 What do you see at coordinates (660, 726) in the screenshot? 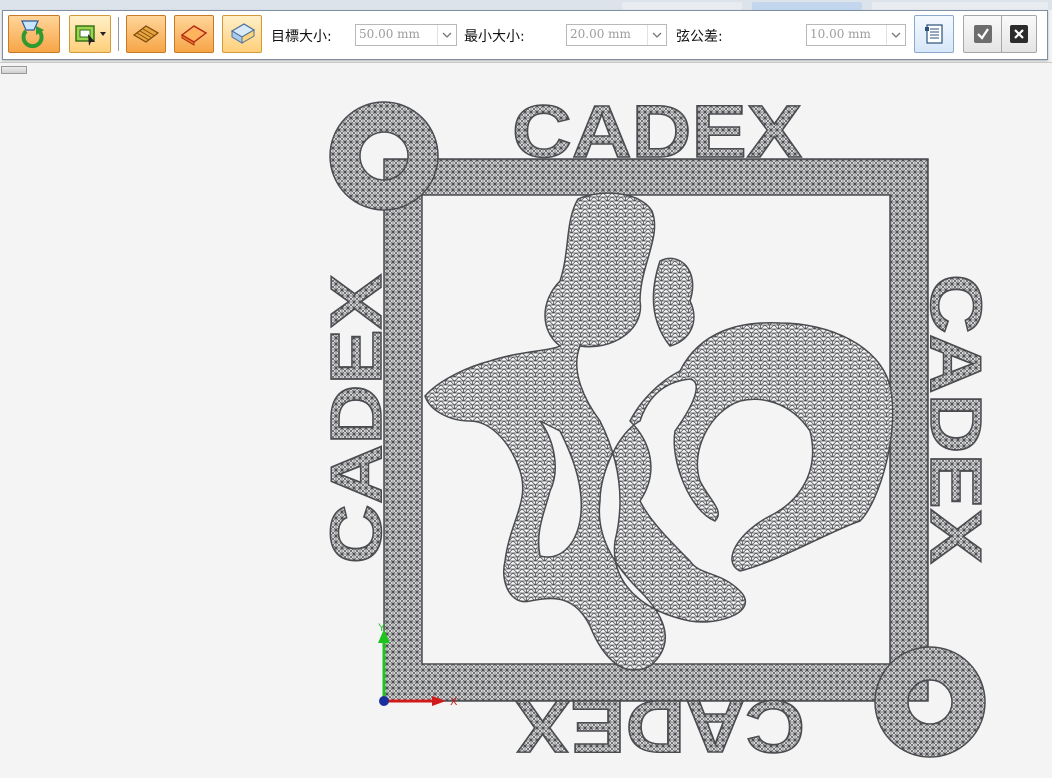
I see `cadex-text-bottom: CADEX` at bounding box center [660, 726].